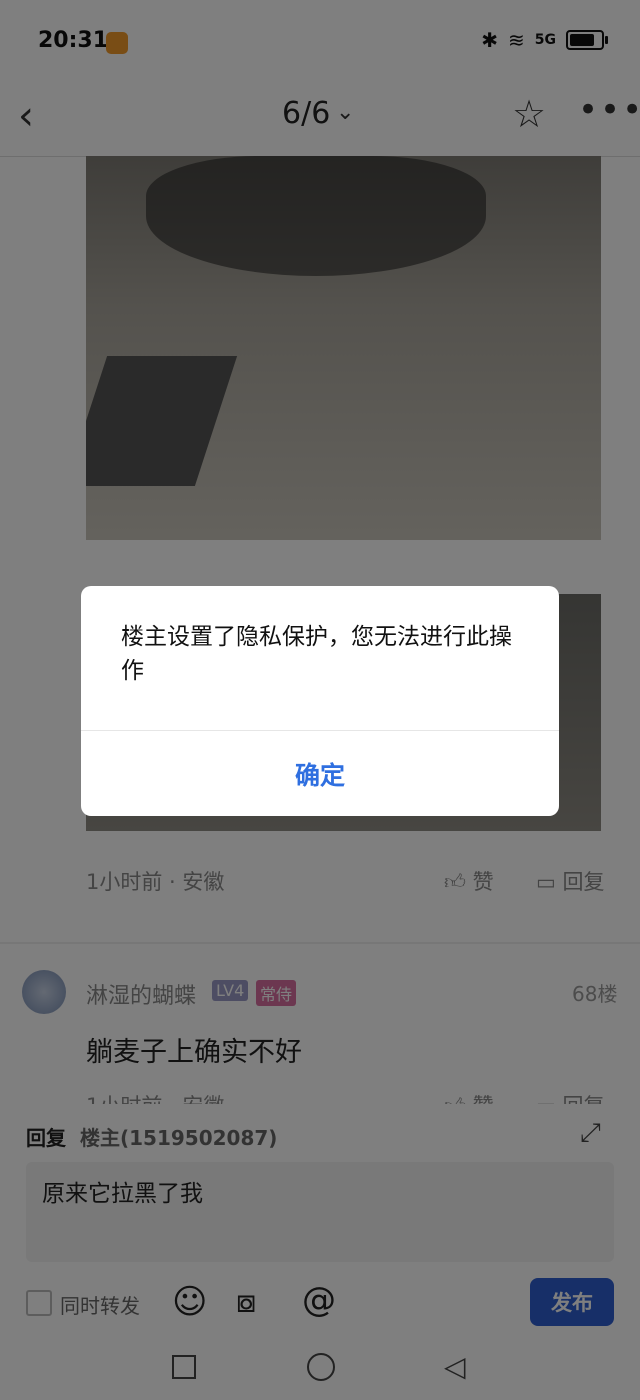 The height and width of the screenshot is (1400, 640). What do you see at coordinates (320, 773) in the screenshot?
I see `confirm-button: 确定` at bounding box center [320, 773].